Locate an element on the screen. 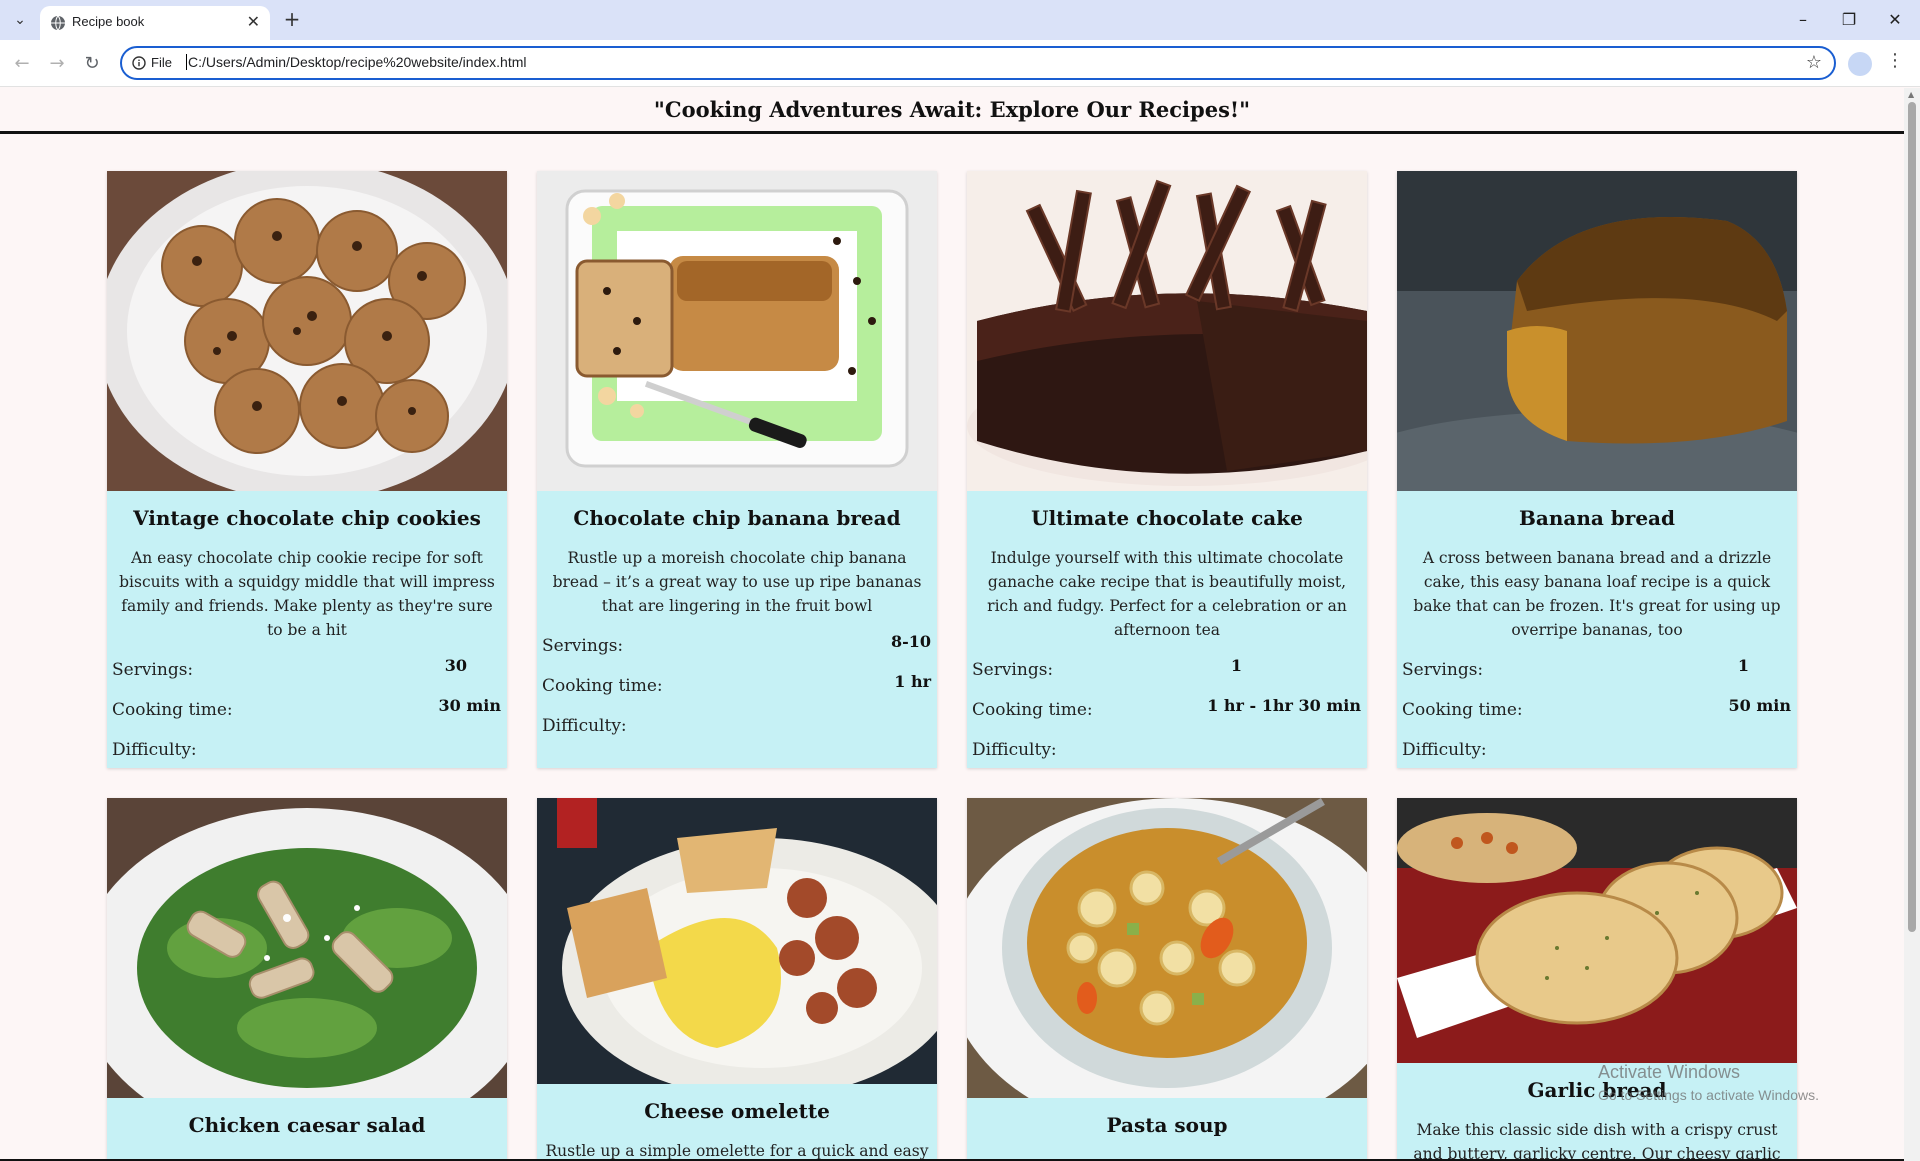 Image resolution: width=1920 pixels, height=1161 pixels. recipe-title: Pasta soup is located at coordinates (1167, 1125).